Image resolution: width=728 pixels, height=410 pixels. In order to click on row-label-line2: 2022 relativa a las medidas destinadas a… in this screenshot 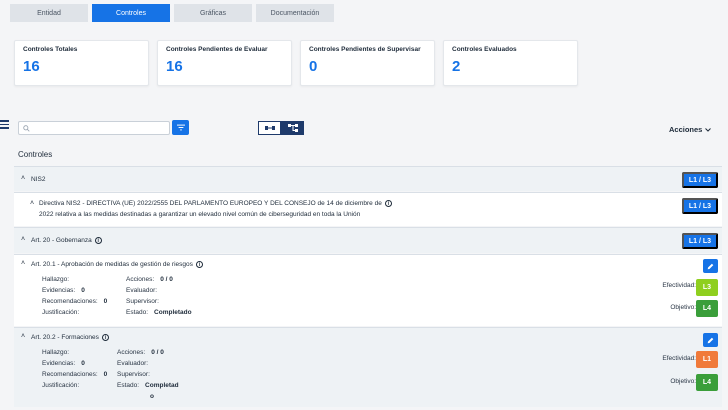, I will do `click(200, 214)`.